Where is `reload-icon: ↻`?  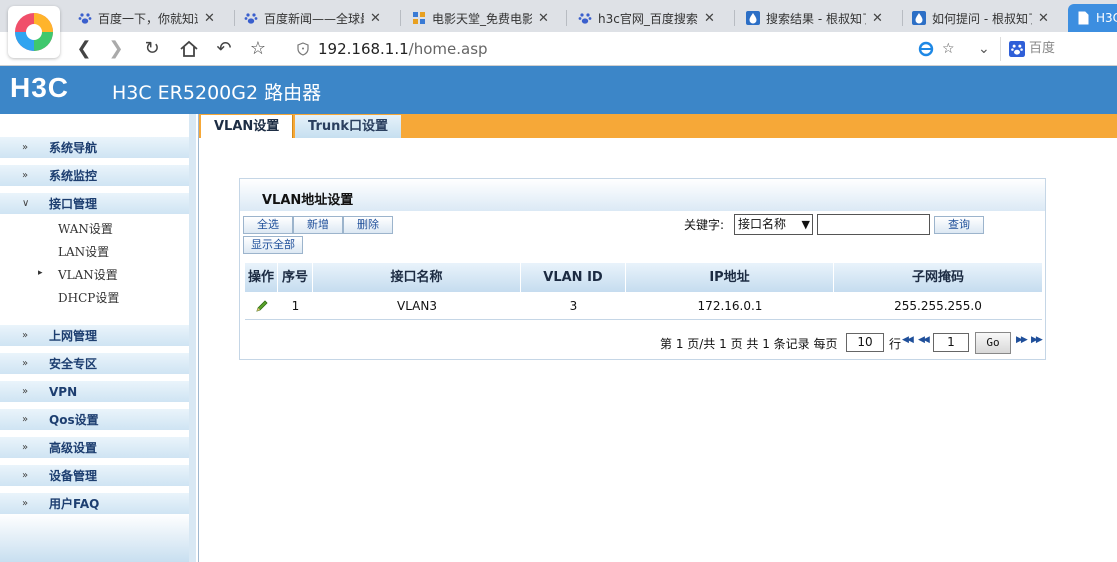 reload-icon: ↻ is located at coordinates (152, 49).